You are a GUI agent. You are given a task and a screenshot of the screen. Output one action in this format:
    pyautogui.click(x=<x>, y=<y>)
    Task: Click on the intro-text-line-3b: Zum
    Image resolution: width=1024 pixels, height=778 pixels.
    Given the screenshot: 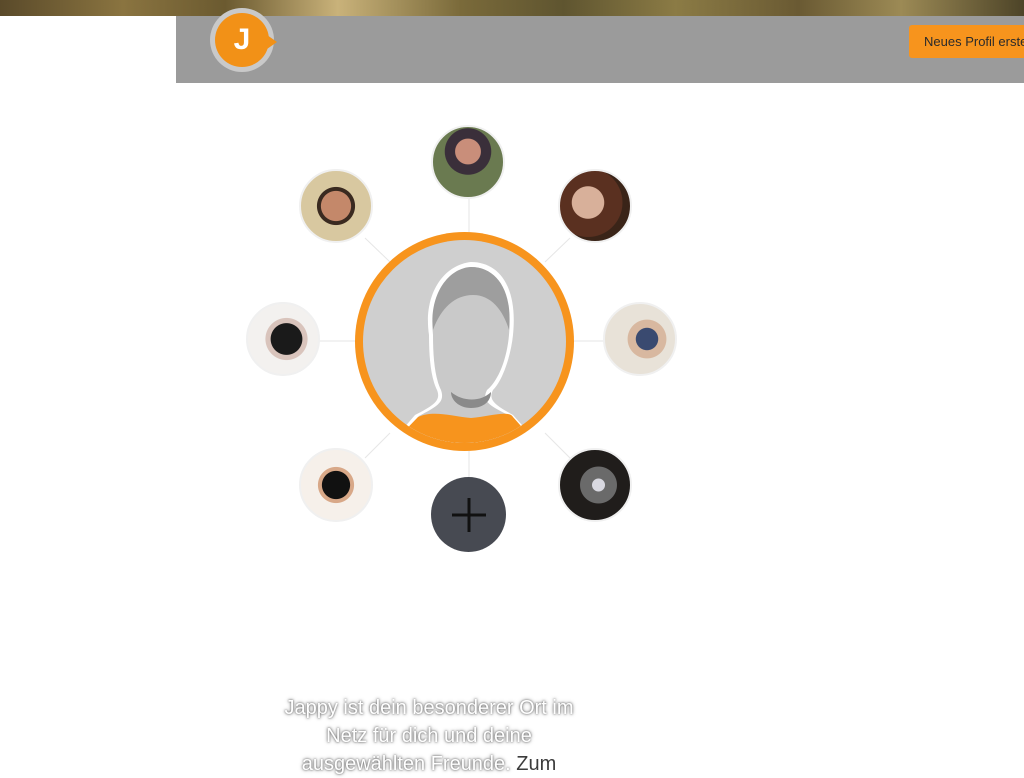 What is the action you would take?
    pyautogui.click(x=536, y=764)
    